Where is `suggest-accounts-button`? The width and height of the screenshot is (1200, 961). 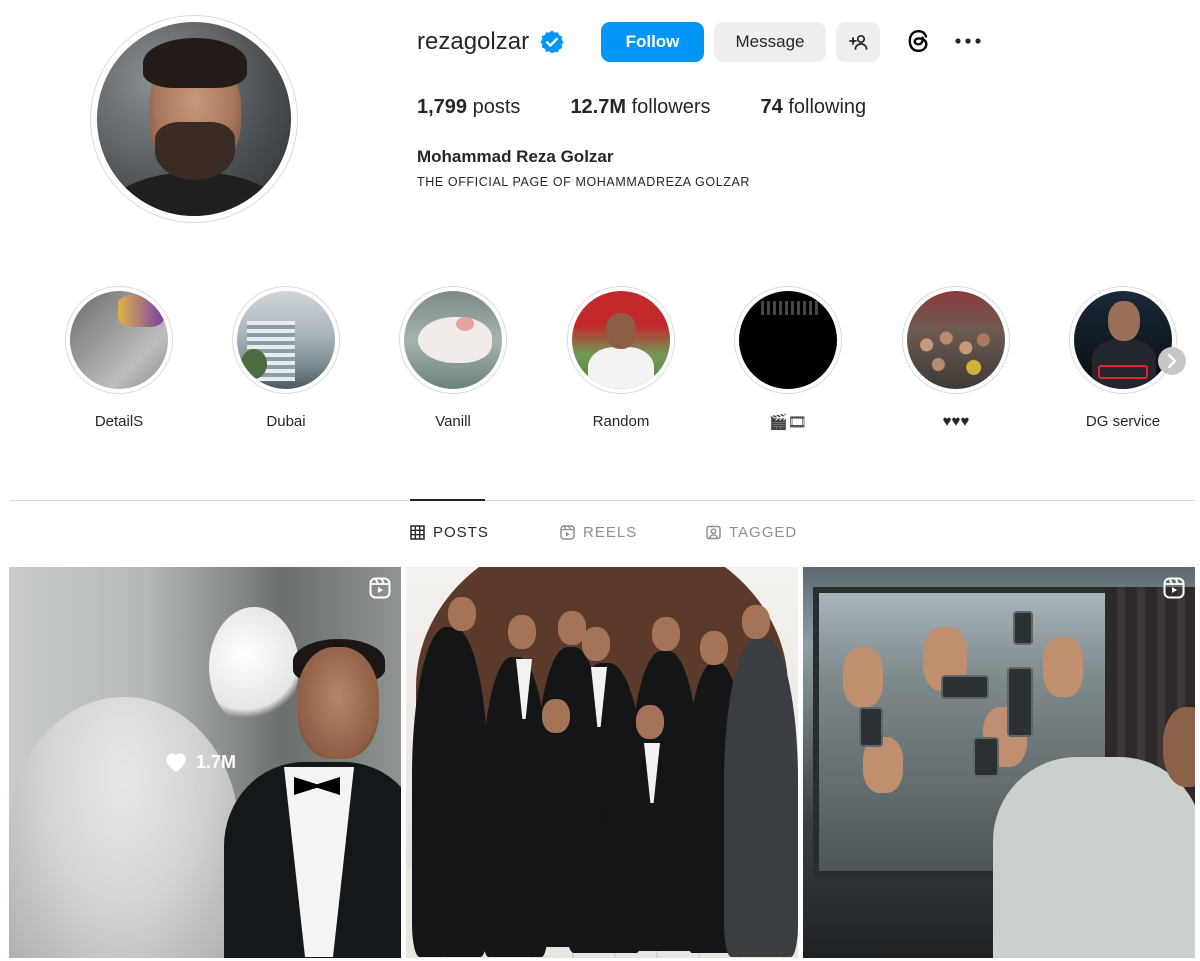
suggest-accounts-button is located at coordinates (858, 42).